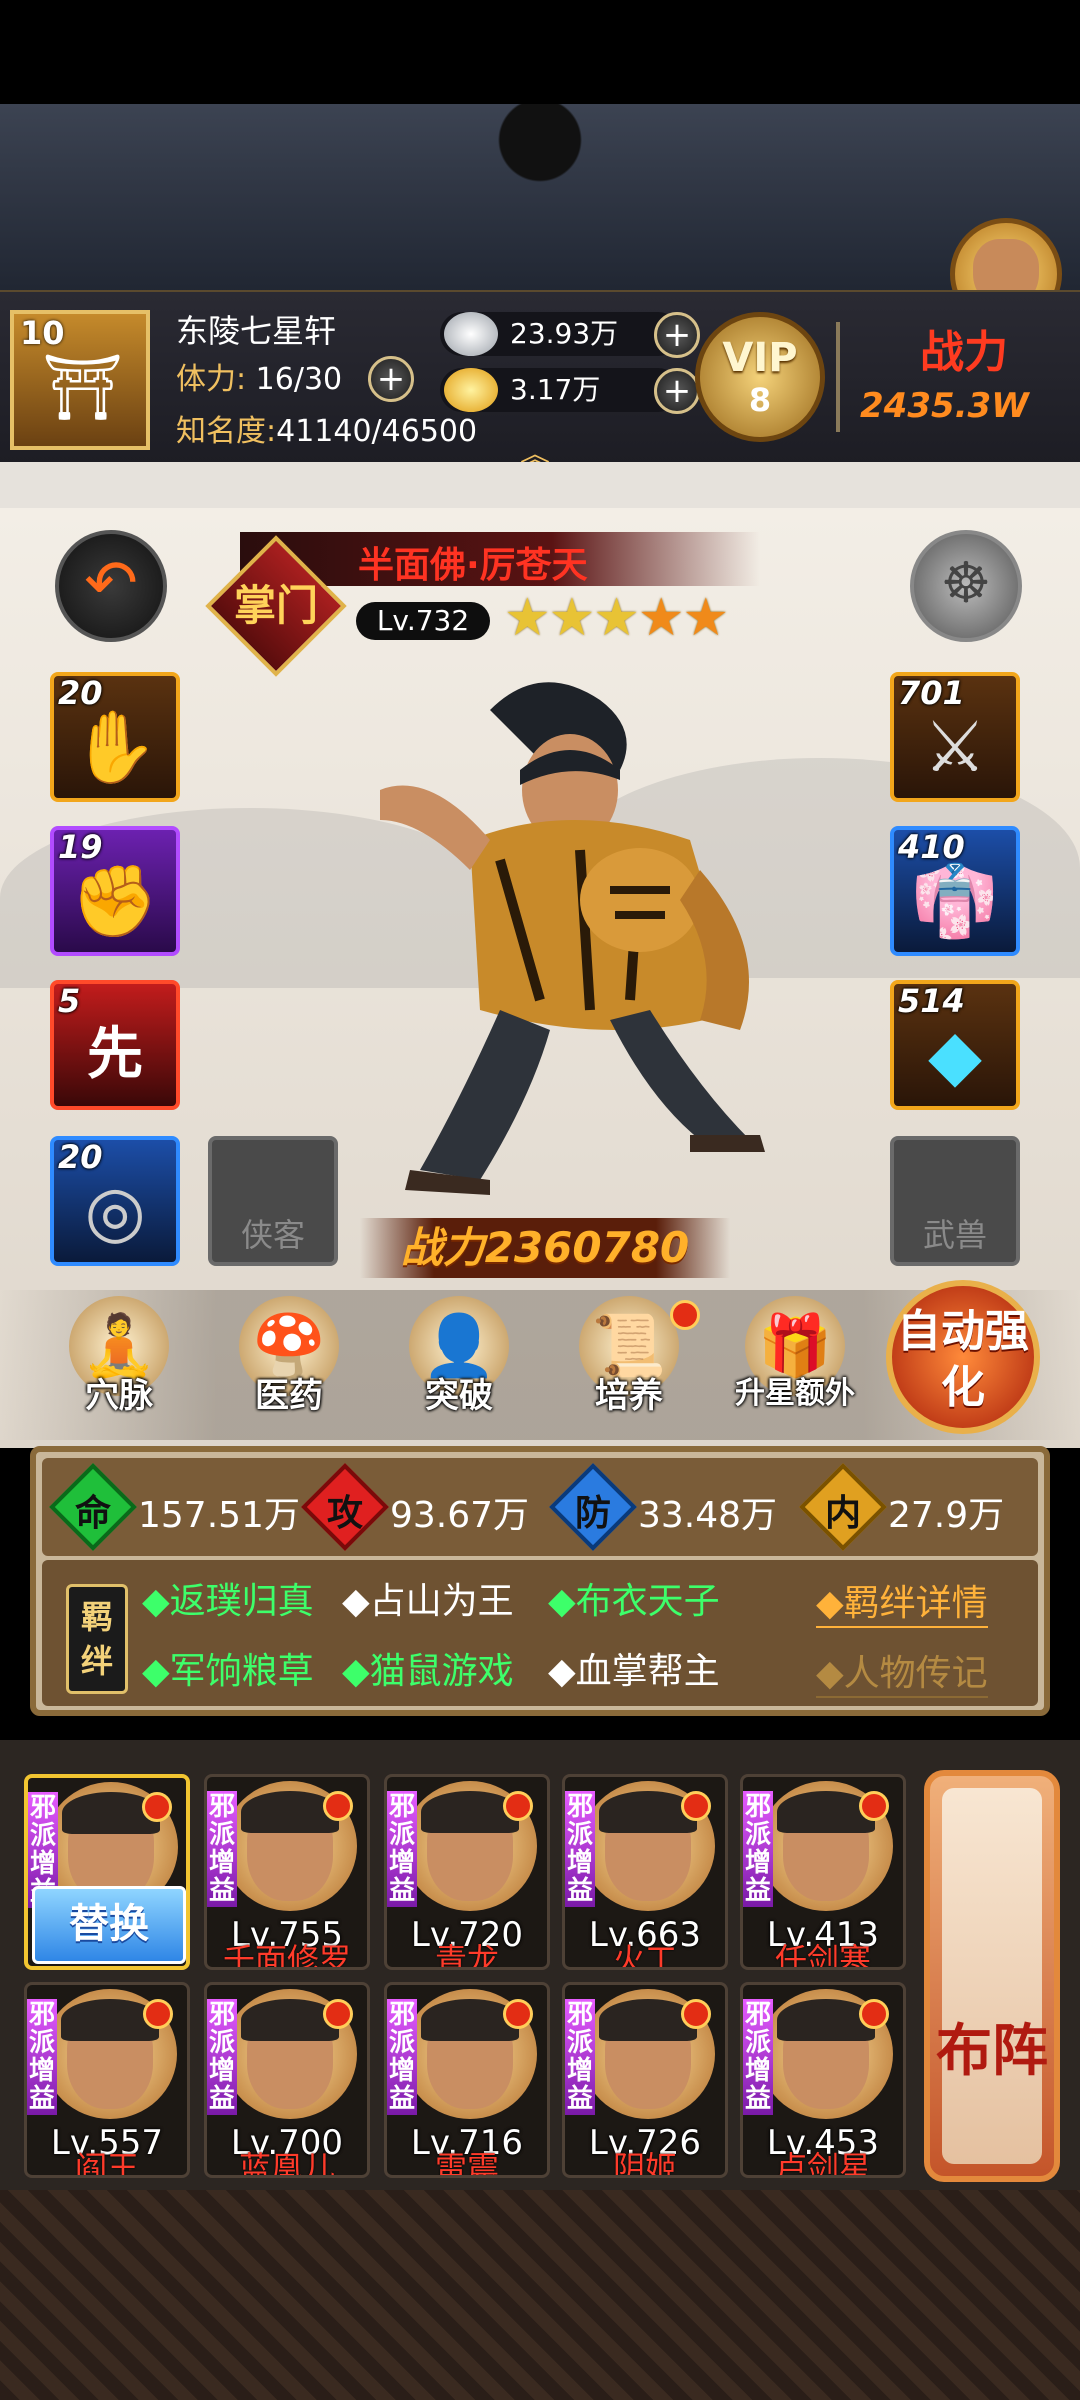 This screenshot has height=2400, width=1080. I want to click on hero-name: 任剑寒, so click(822, 1955).